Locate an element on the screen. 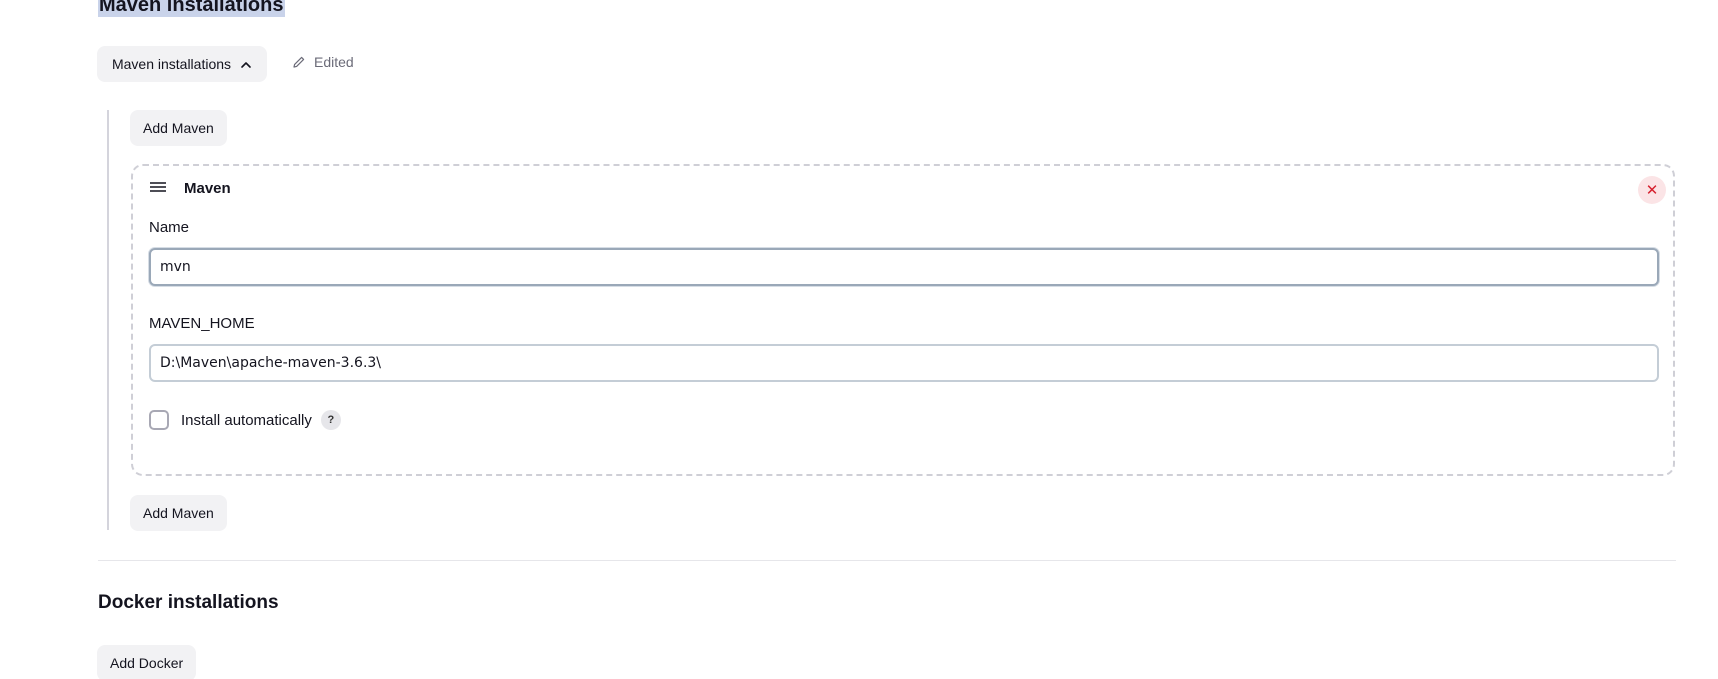 This screenshot has height=679, width=1718. pencil-icon is located at coordinates (299, 62).